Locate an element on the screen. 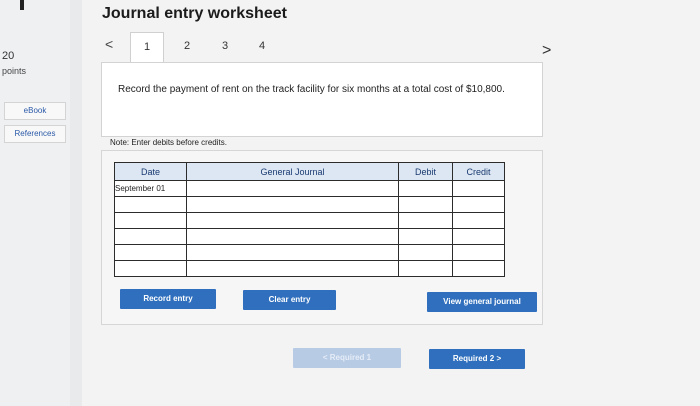 The height and width of the screenshot is (406, 700). chevron-left-icon: < is located at coordinates (109, 44).